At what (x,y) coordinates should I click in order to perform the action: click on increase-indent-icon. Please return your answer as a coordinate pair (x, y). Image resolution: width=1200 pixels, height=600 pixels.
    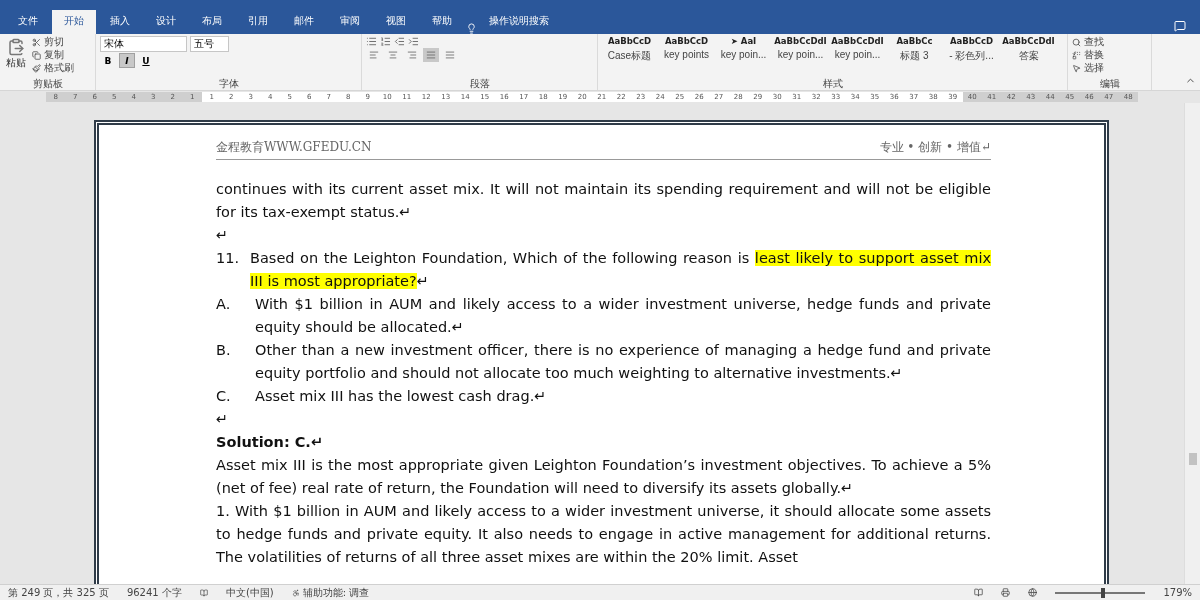
    Looking at the image, I should click on (413, 41).